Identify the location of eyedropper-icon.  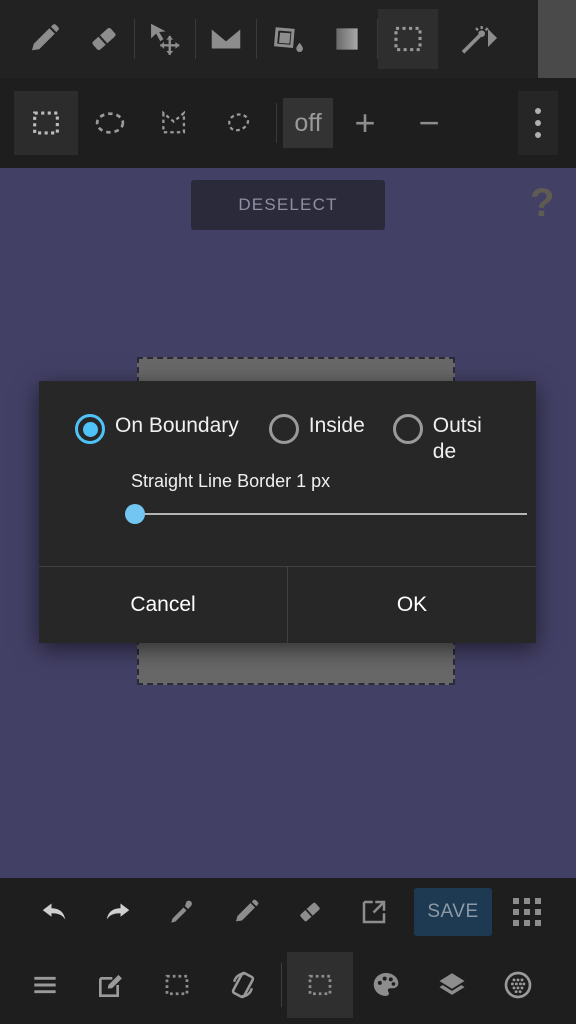
(182, 912).